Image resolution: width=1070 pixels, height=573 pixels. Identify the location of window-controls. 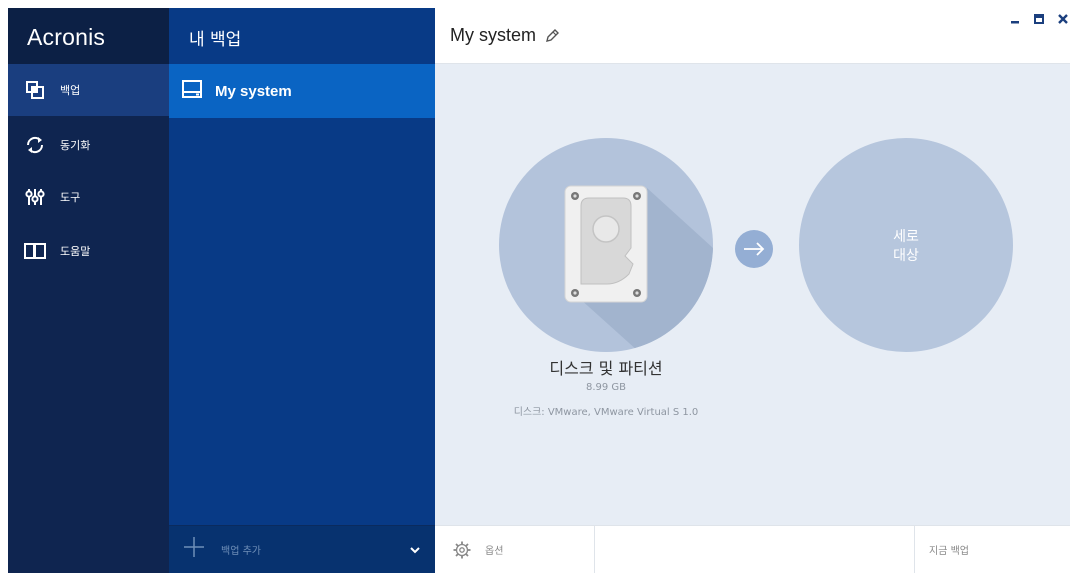
(1039, 19).